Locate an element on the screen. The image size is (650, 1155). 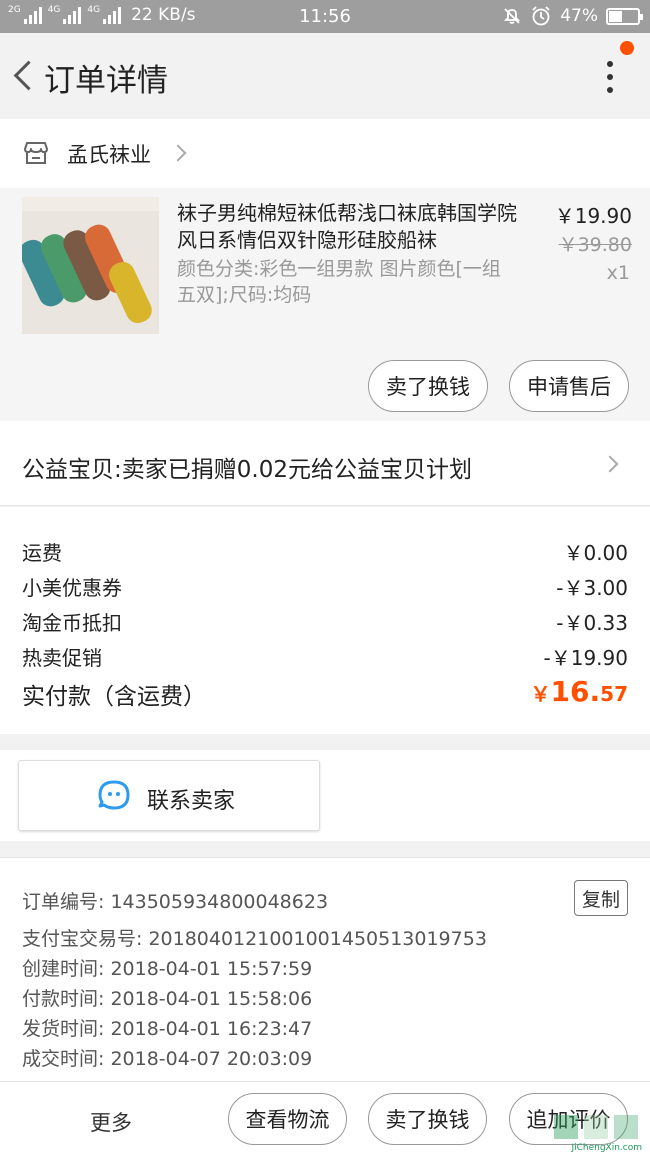
alarm-icon is located at coordinates (541, 16).